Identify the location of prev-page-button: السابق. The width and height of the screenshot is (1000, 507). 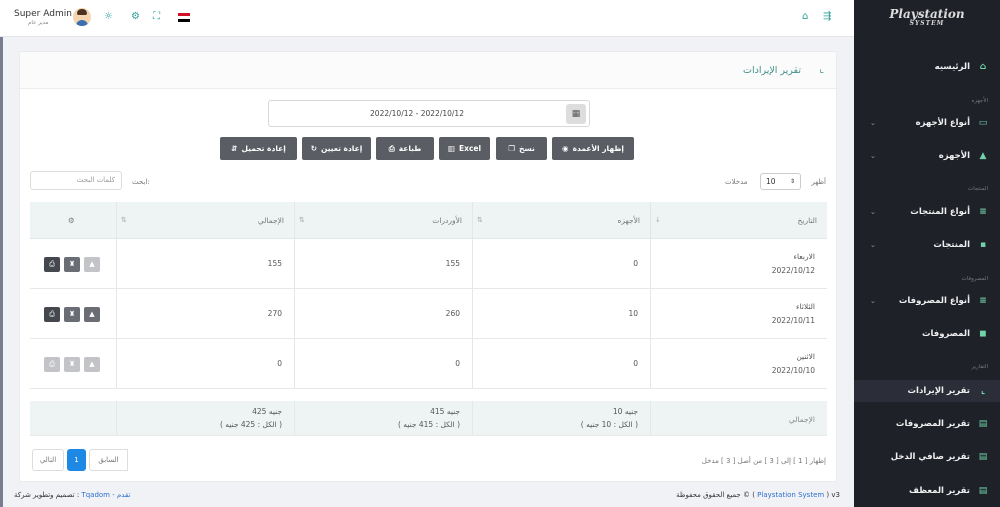
(108, 460).